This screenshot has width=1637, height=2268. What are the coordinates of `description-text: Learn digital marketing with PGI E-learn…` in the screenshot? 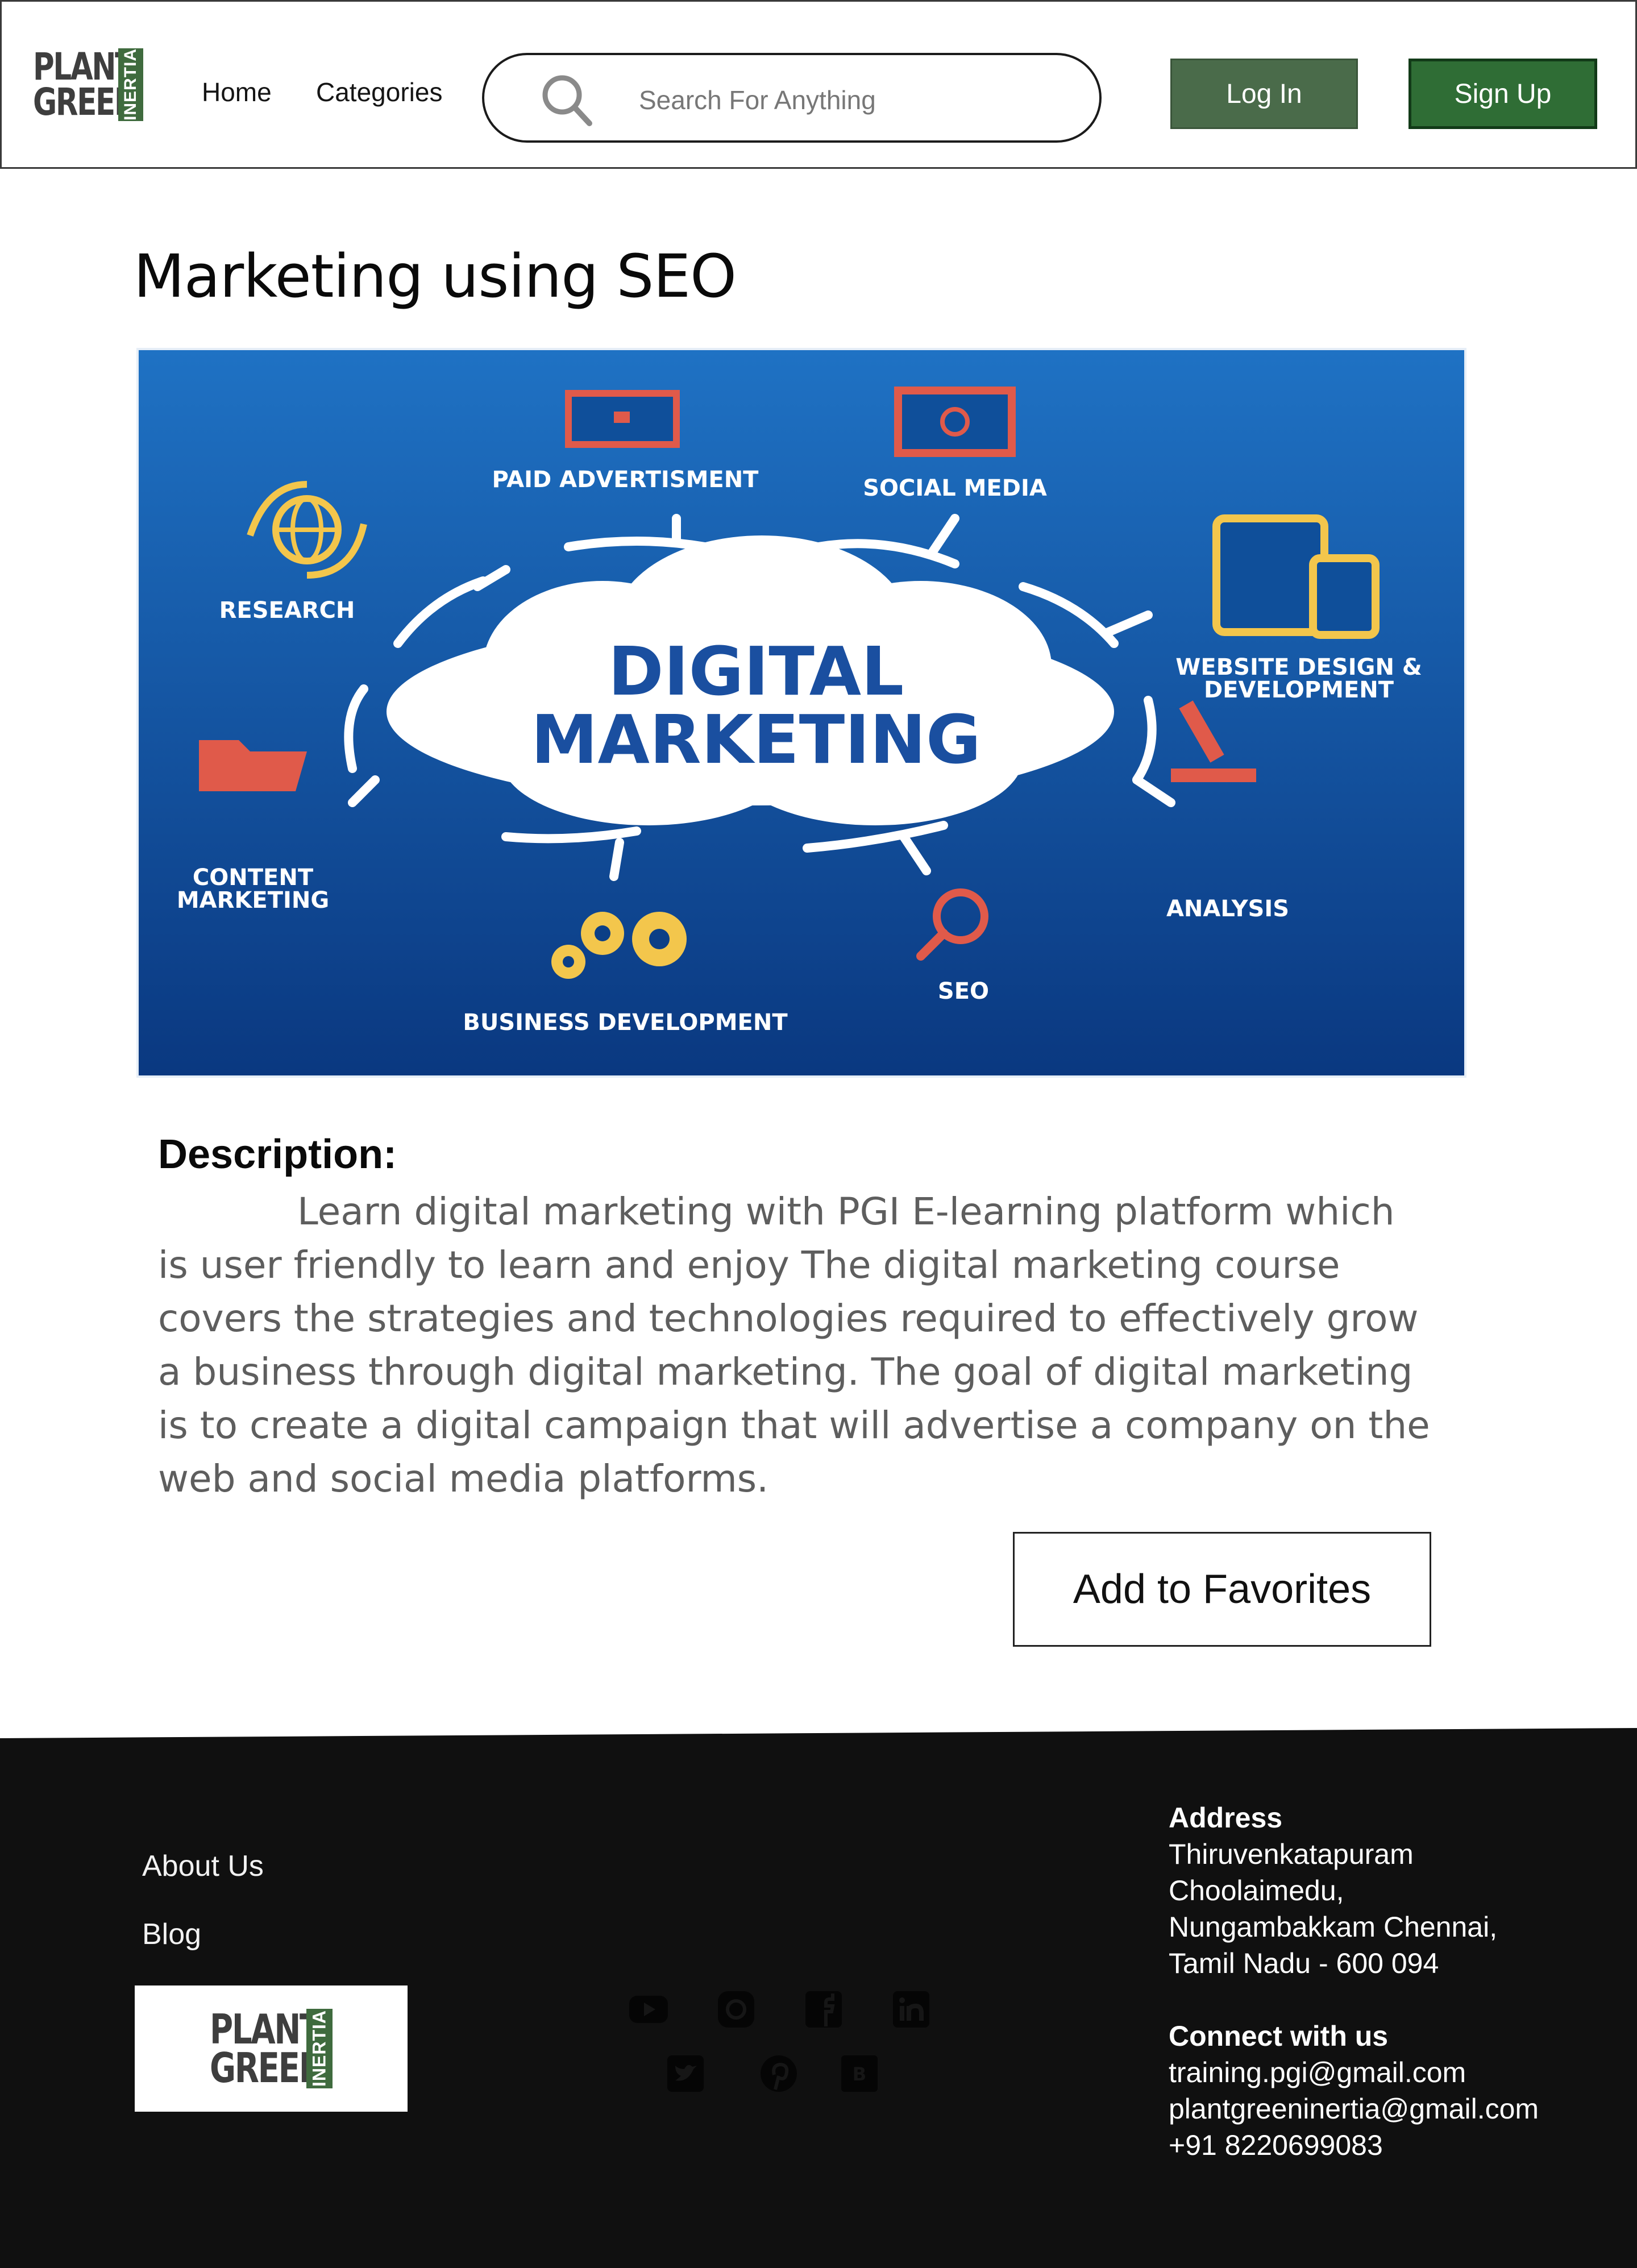 It's located at (794, 1345).